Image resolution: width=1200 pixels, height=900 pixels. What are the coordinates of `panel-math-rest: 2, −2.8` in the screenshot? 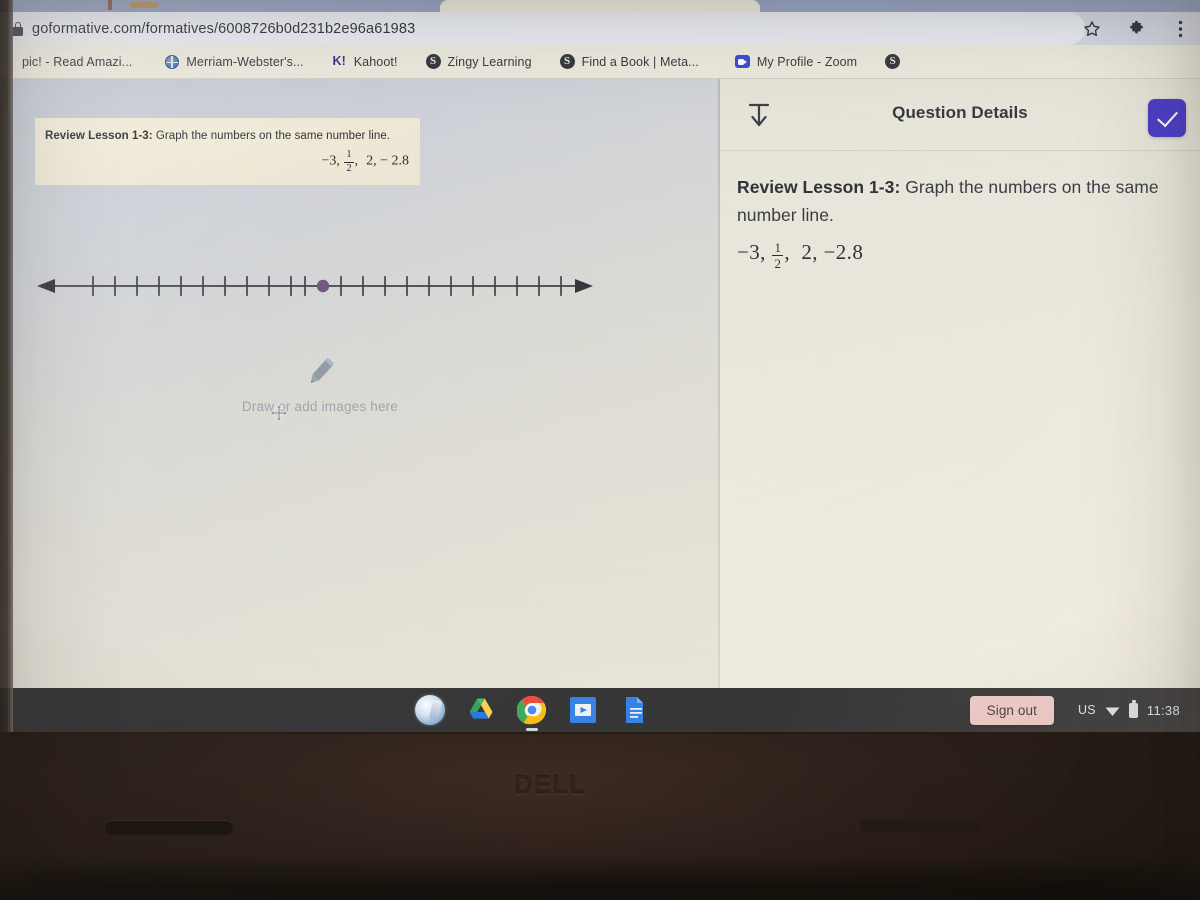 It's located at (832, 251).